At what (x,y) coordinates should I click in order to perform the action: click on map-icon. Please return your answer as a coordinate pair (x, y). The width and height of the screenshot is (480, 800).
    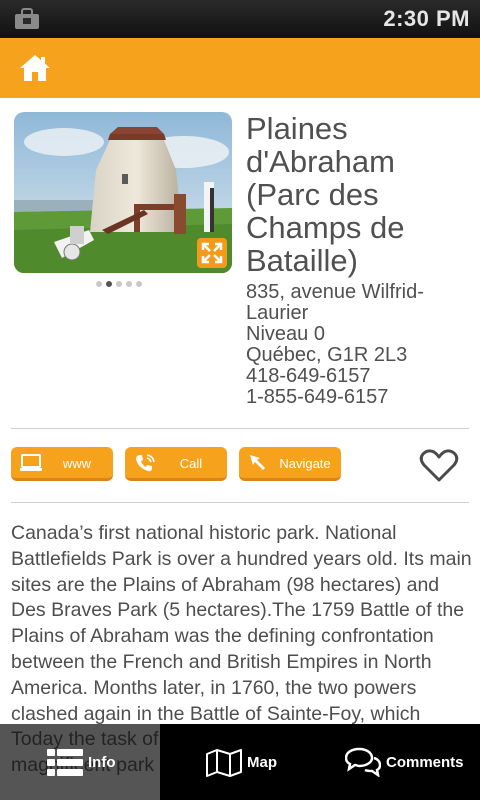
    Looking at the image, I should click on (224, 763).